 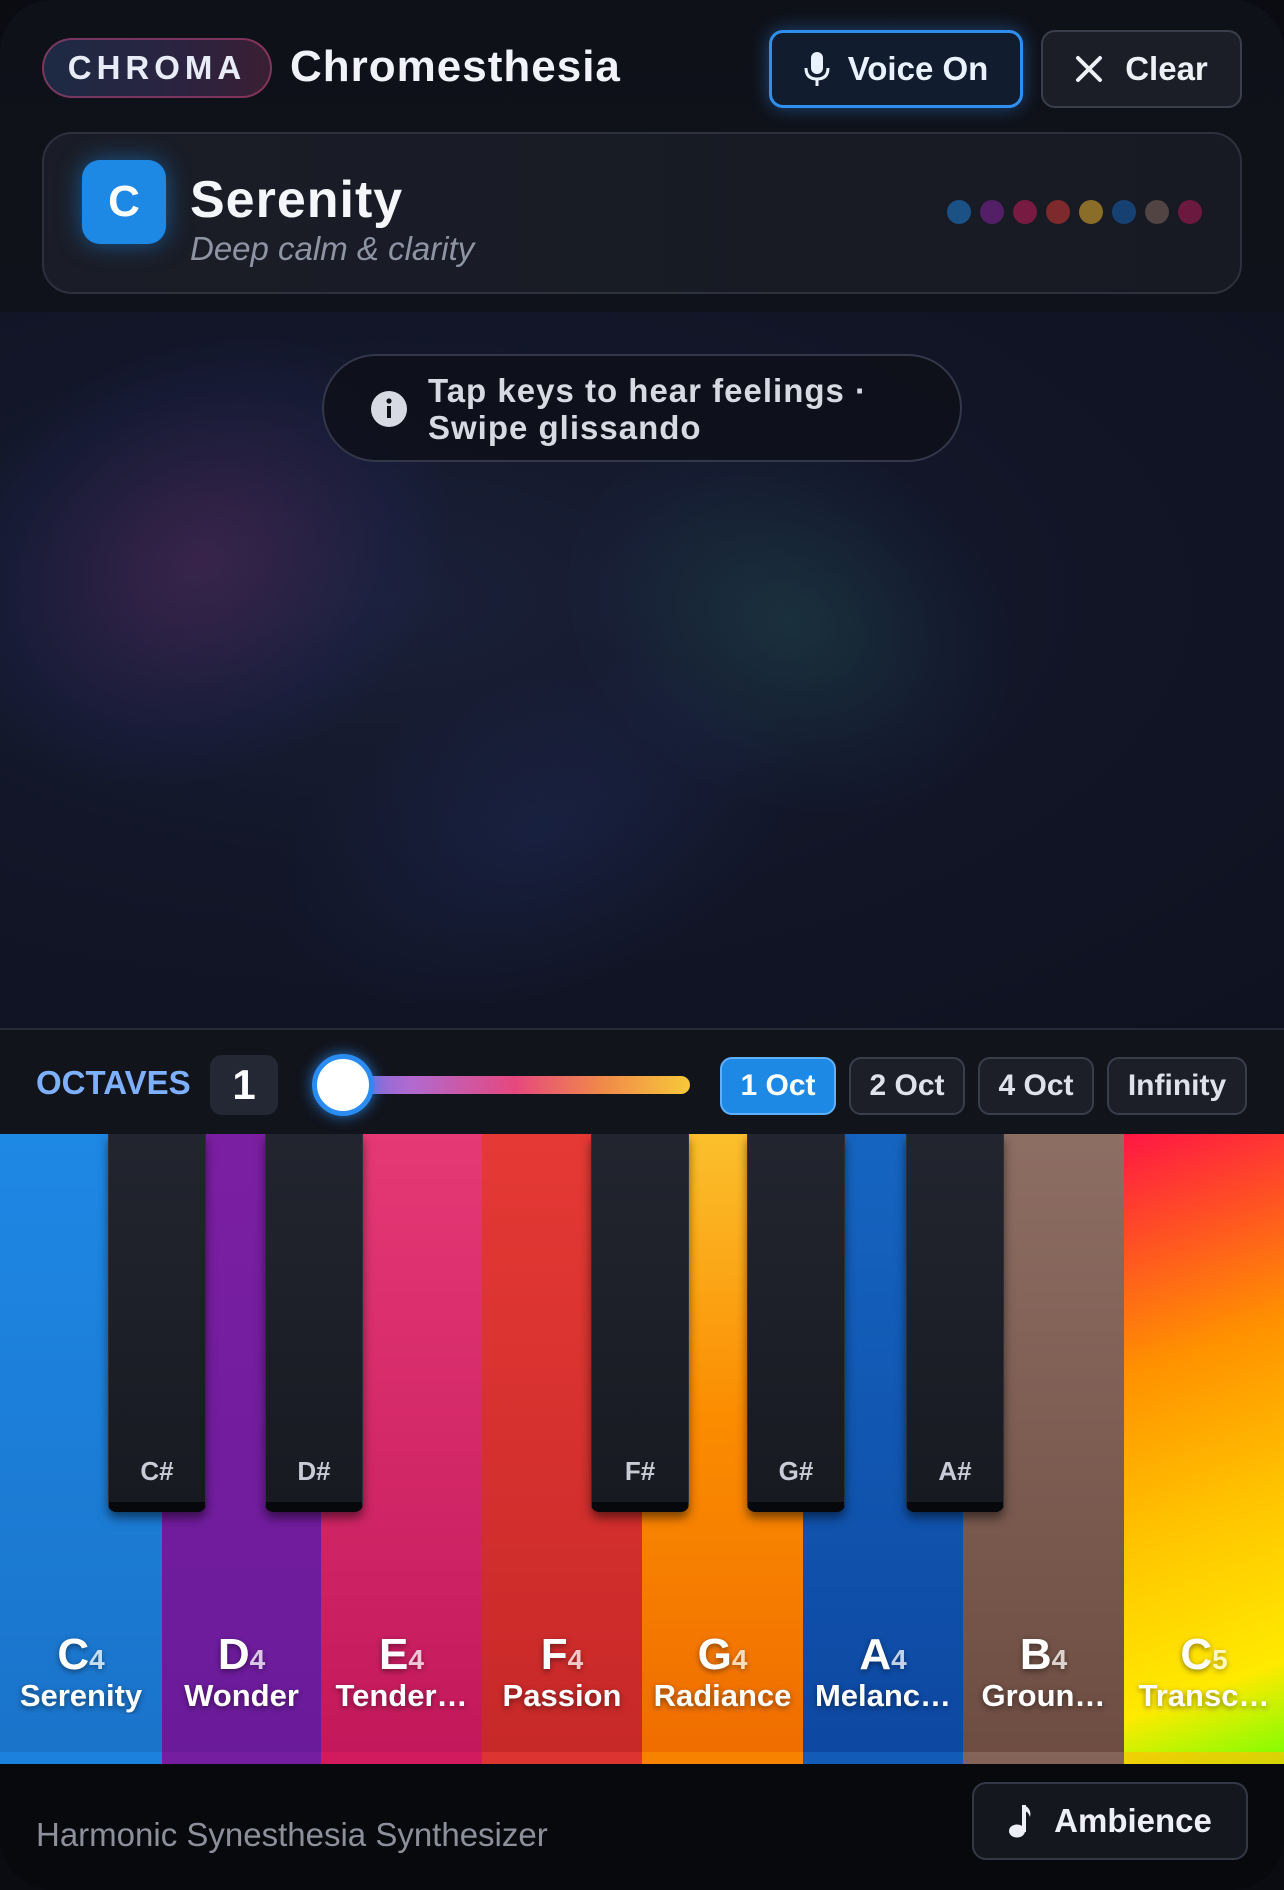 I want to click on octave-option-4: 4 Oct, so click(x=1036, y=1086).